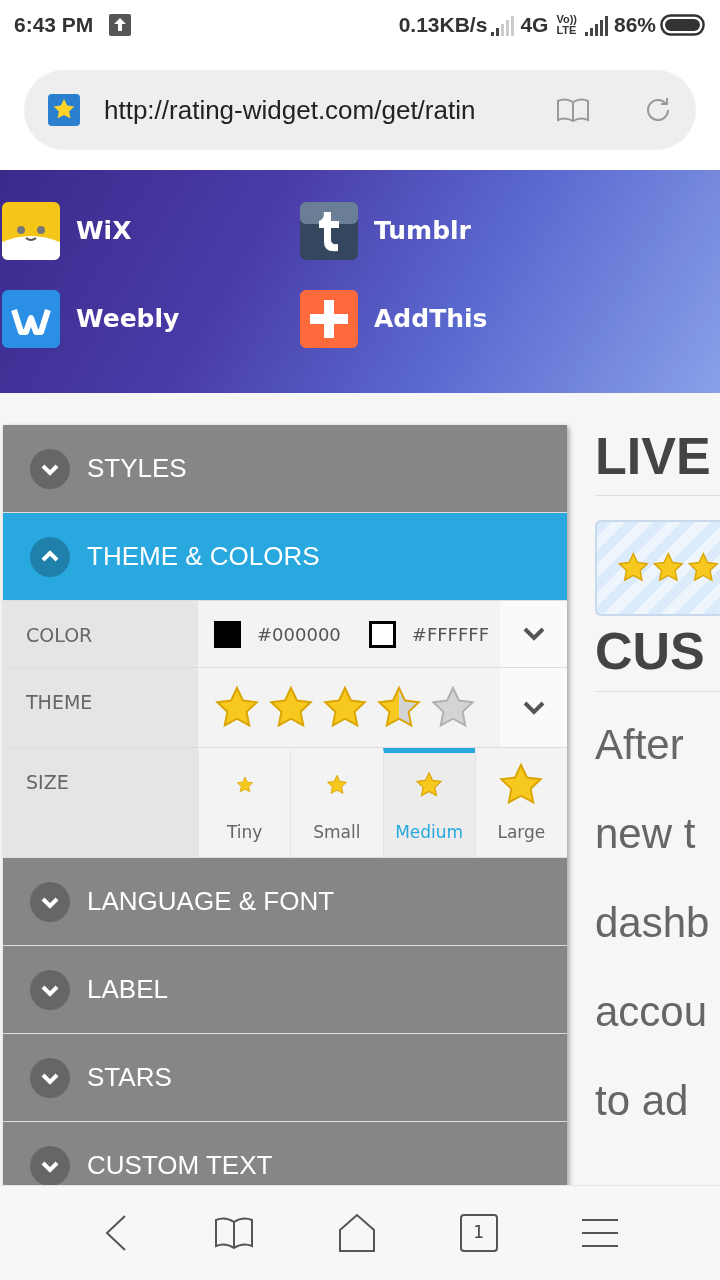  Describe the element at coordinates (100, 707) in the screenshot. I see `setting-label: THEME` at that location.